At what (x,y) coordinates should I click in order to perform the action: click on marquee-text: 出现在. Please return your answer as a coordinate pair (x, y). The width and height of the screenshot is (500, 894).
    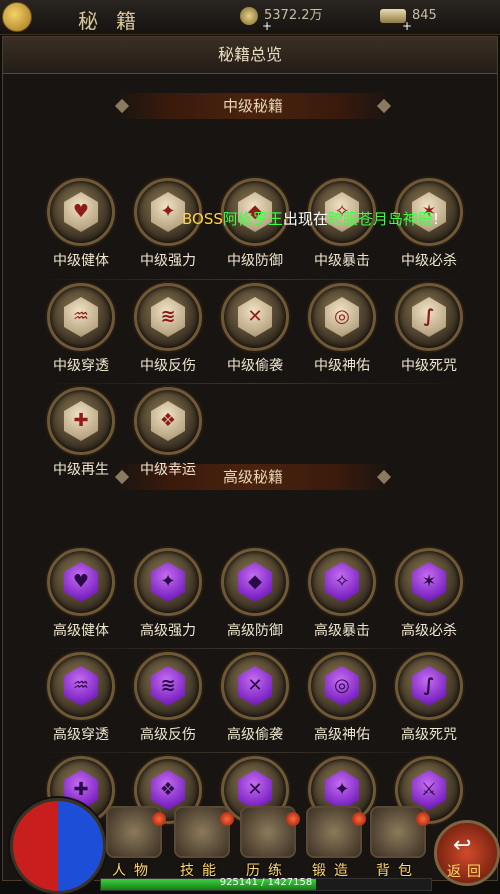
    Looking at the image, I should click on (305, 219).